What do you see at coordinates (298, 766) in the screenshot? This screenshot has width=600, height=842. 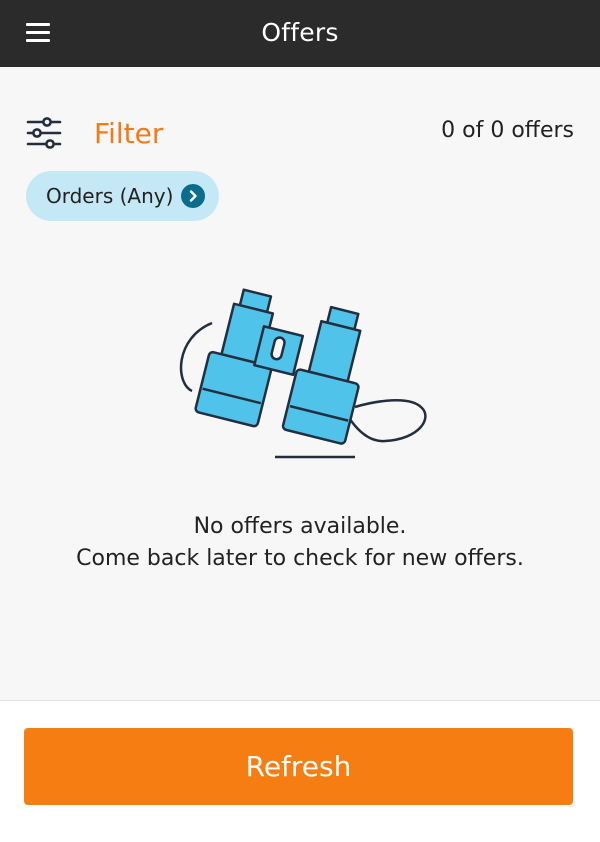 I see `refresh-button: Refresh` at bounding box center [298, 766].